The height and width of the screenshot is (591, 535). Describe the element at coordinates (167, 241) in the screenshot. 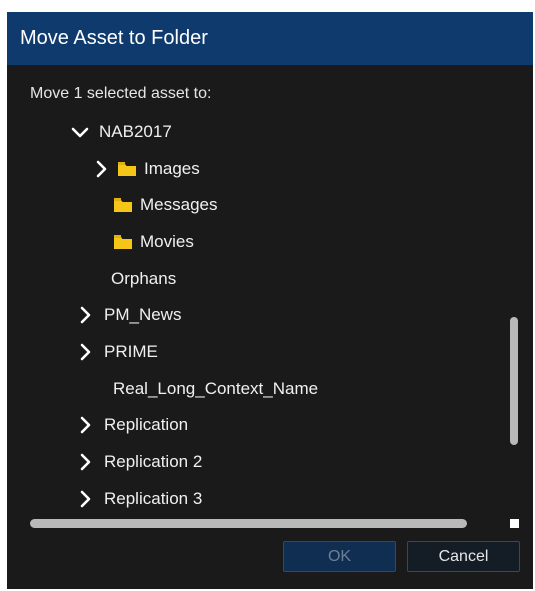

I see `tree-item-label: Movies` at that location.